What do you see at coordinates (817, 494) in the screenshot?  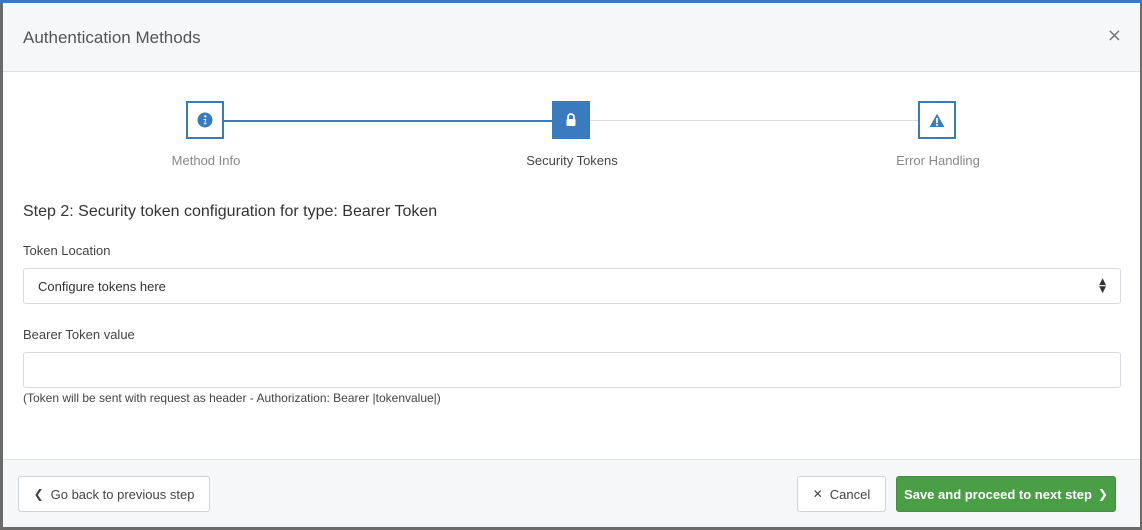 I see `close-x-icon: ✕` at bounding box center [817, 494].